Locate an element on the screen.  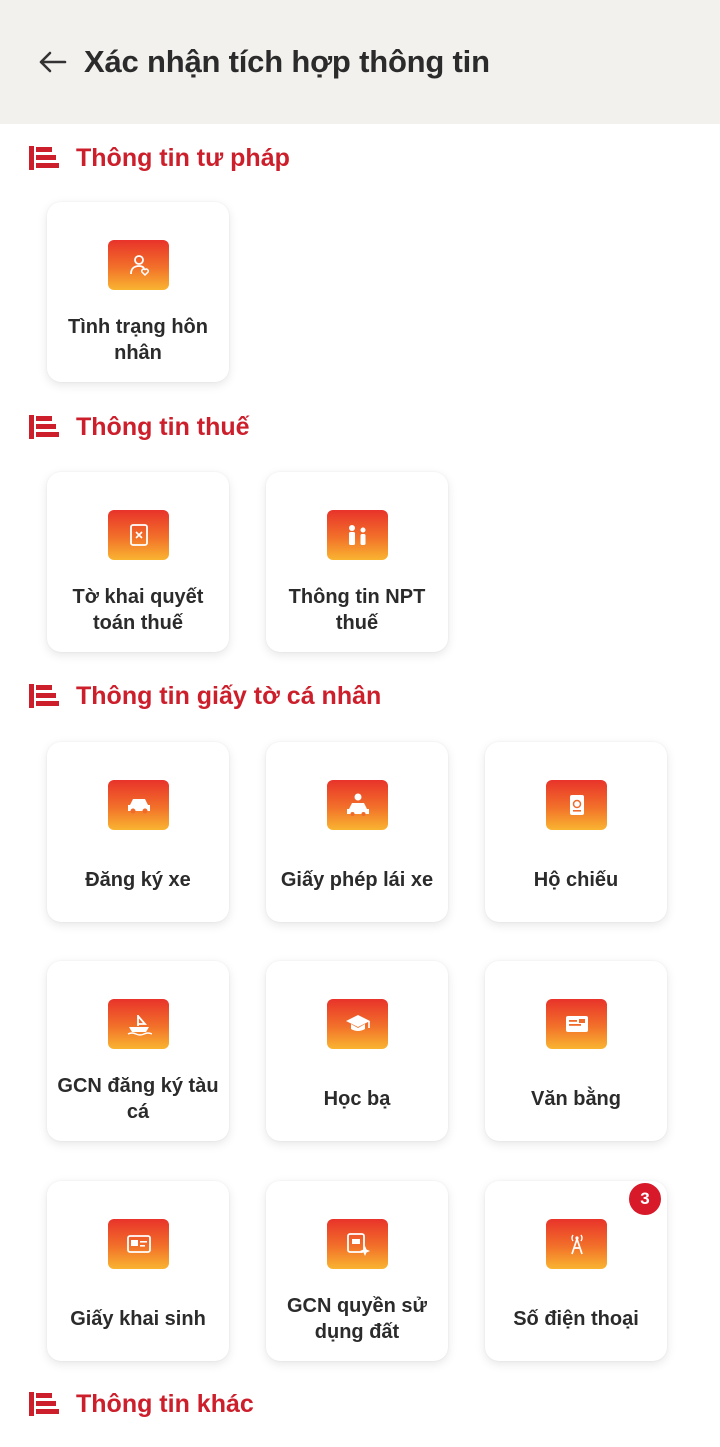
land-certificate-icon is located at coordinates (357, 1244).